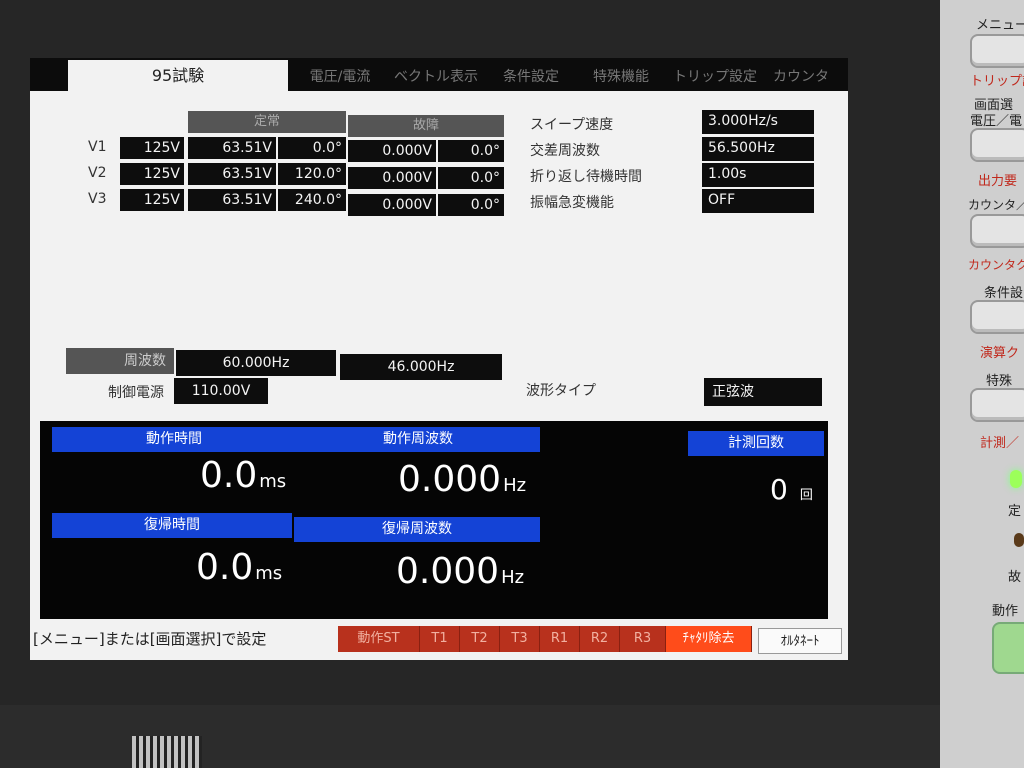  I want to click on tab-special-function: 特殊機能, so click(621, 77).